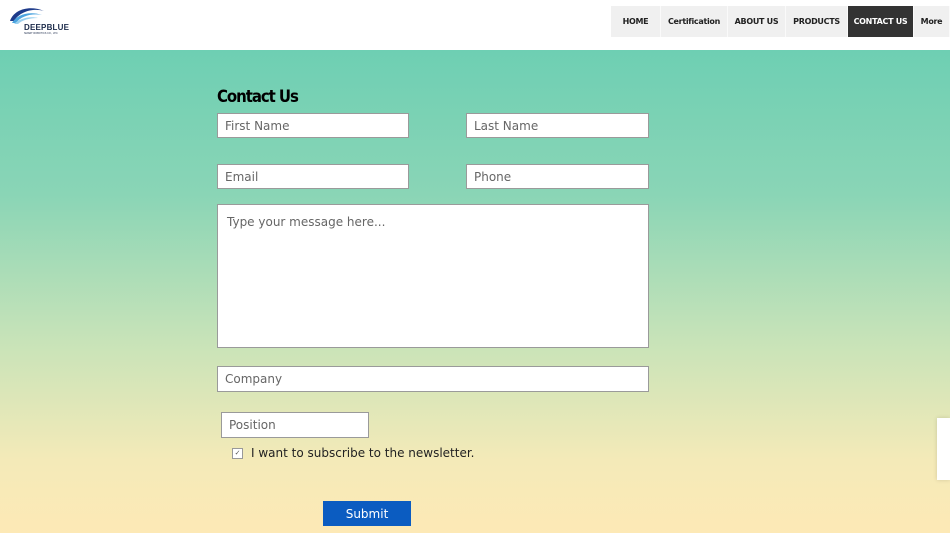 The width and height of the screenshot is (950, 533). What do you see at coordinates (433, 276) in the screenshot?
I see `message-textarea` at bounding box center [433, 276].